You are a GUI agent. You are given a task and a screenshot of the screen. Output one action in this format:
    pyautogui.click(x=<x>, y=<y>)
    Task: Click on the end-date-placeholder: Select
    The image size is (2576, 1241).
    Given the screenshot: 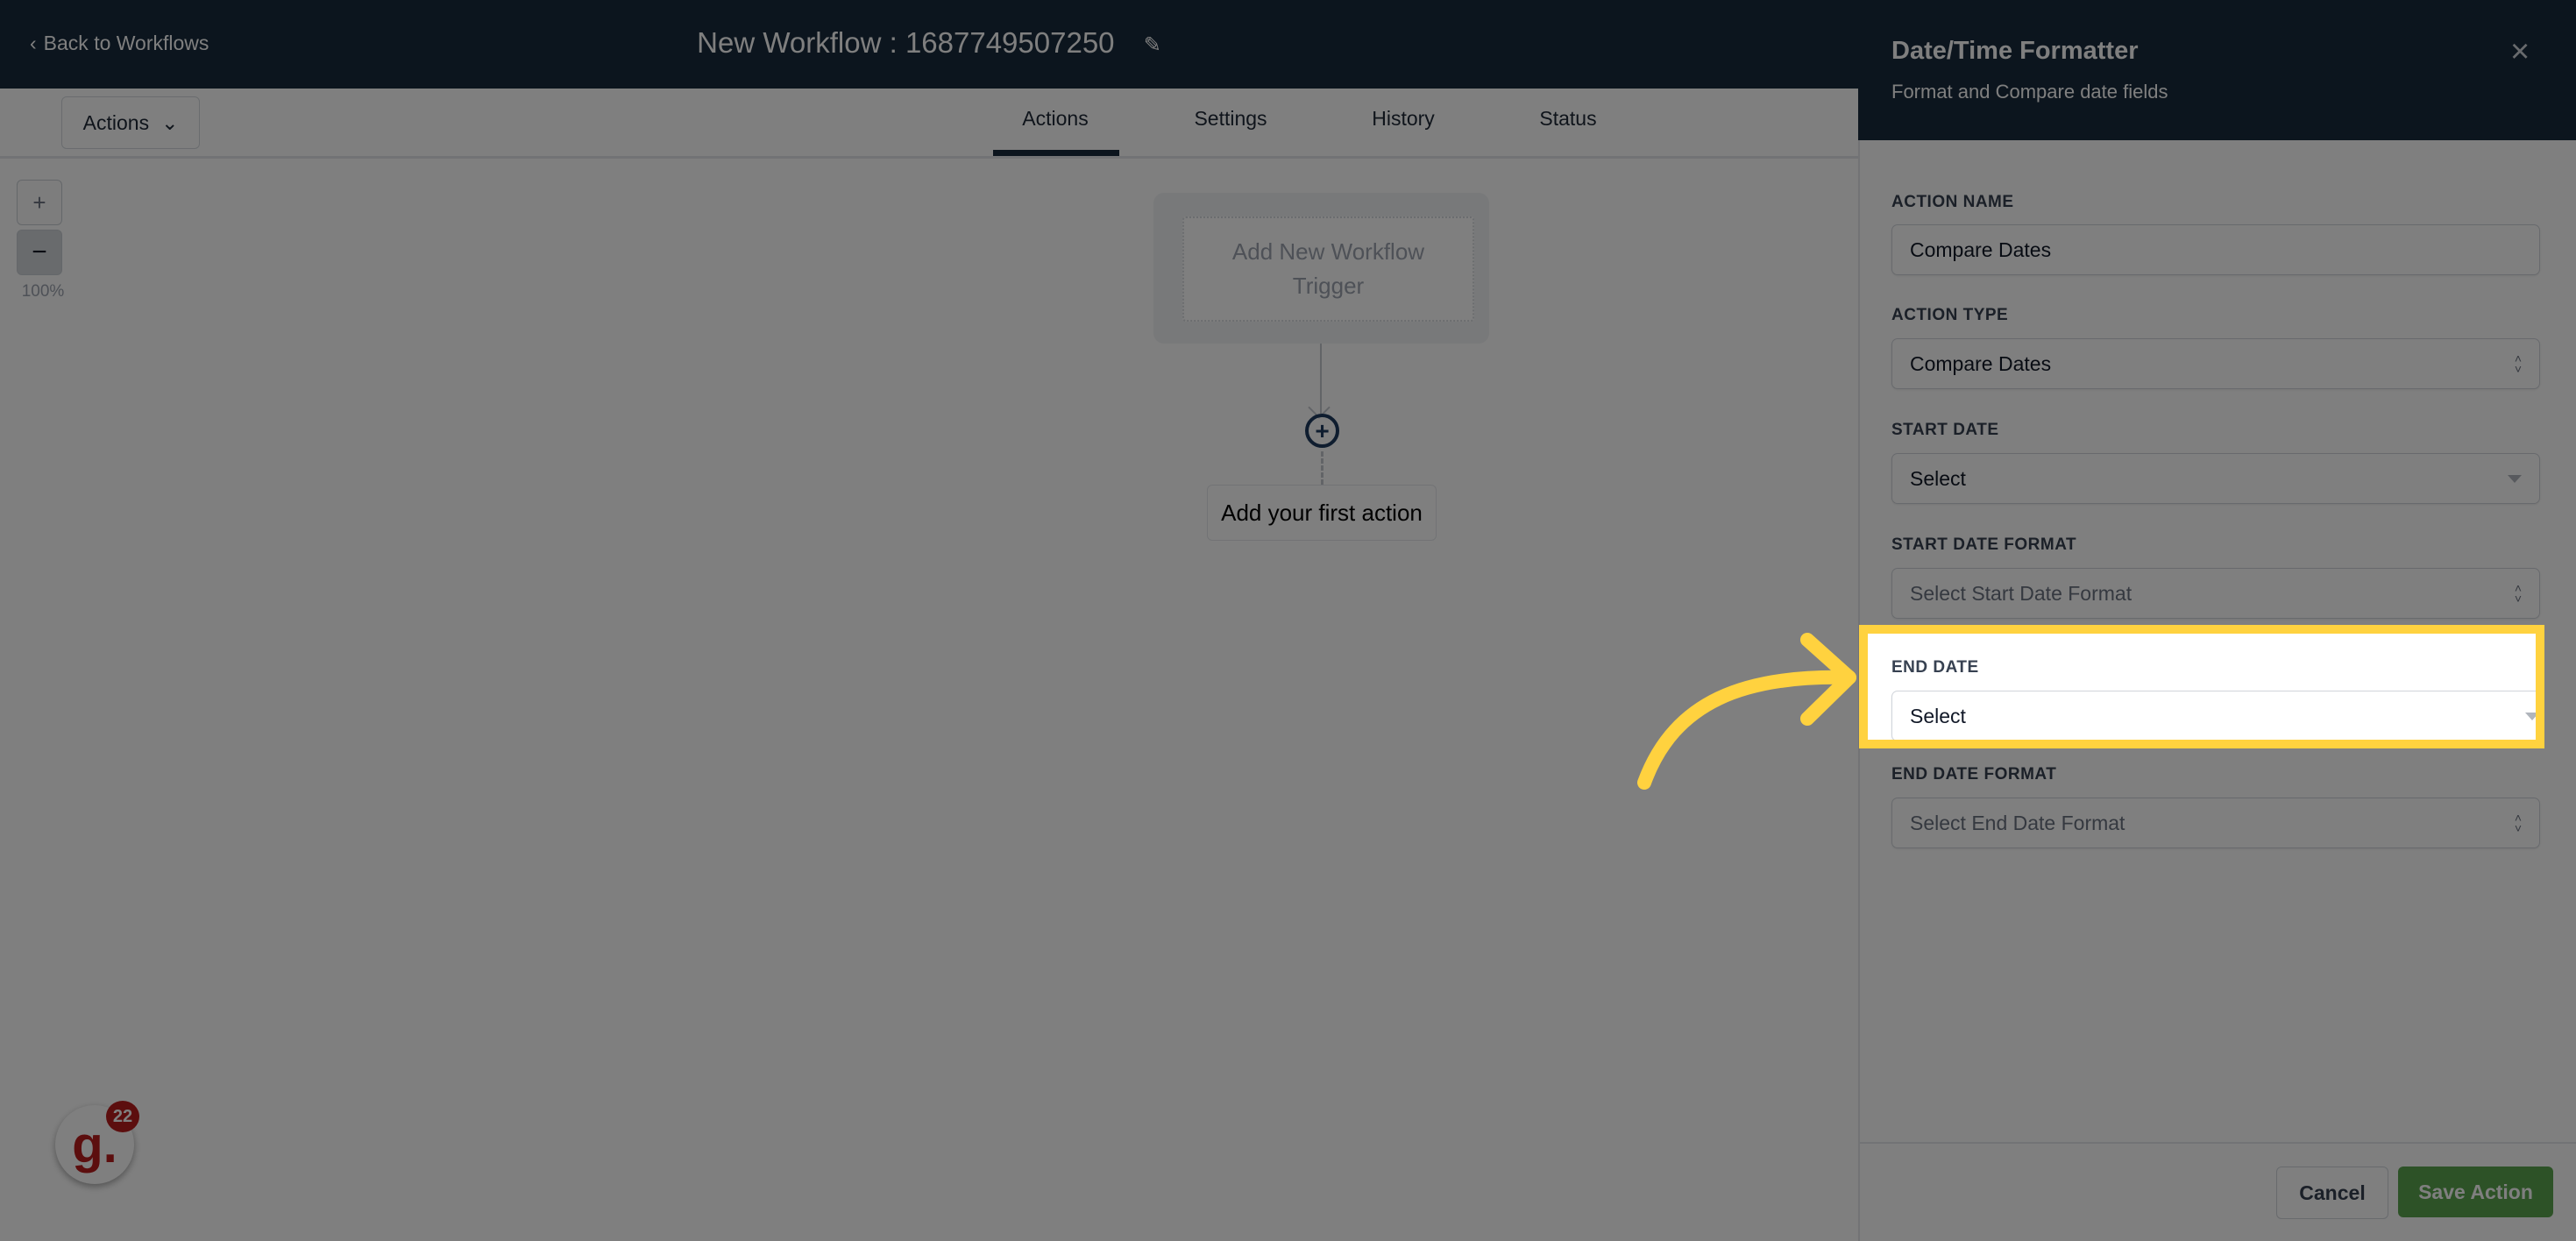 What is the action you would take?
    pyautogui.click(x=1938, y=715)
    